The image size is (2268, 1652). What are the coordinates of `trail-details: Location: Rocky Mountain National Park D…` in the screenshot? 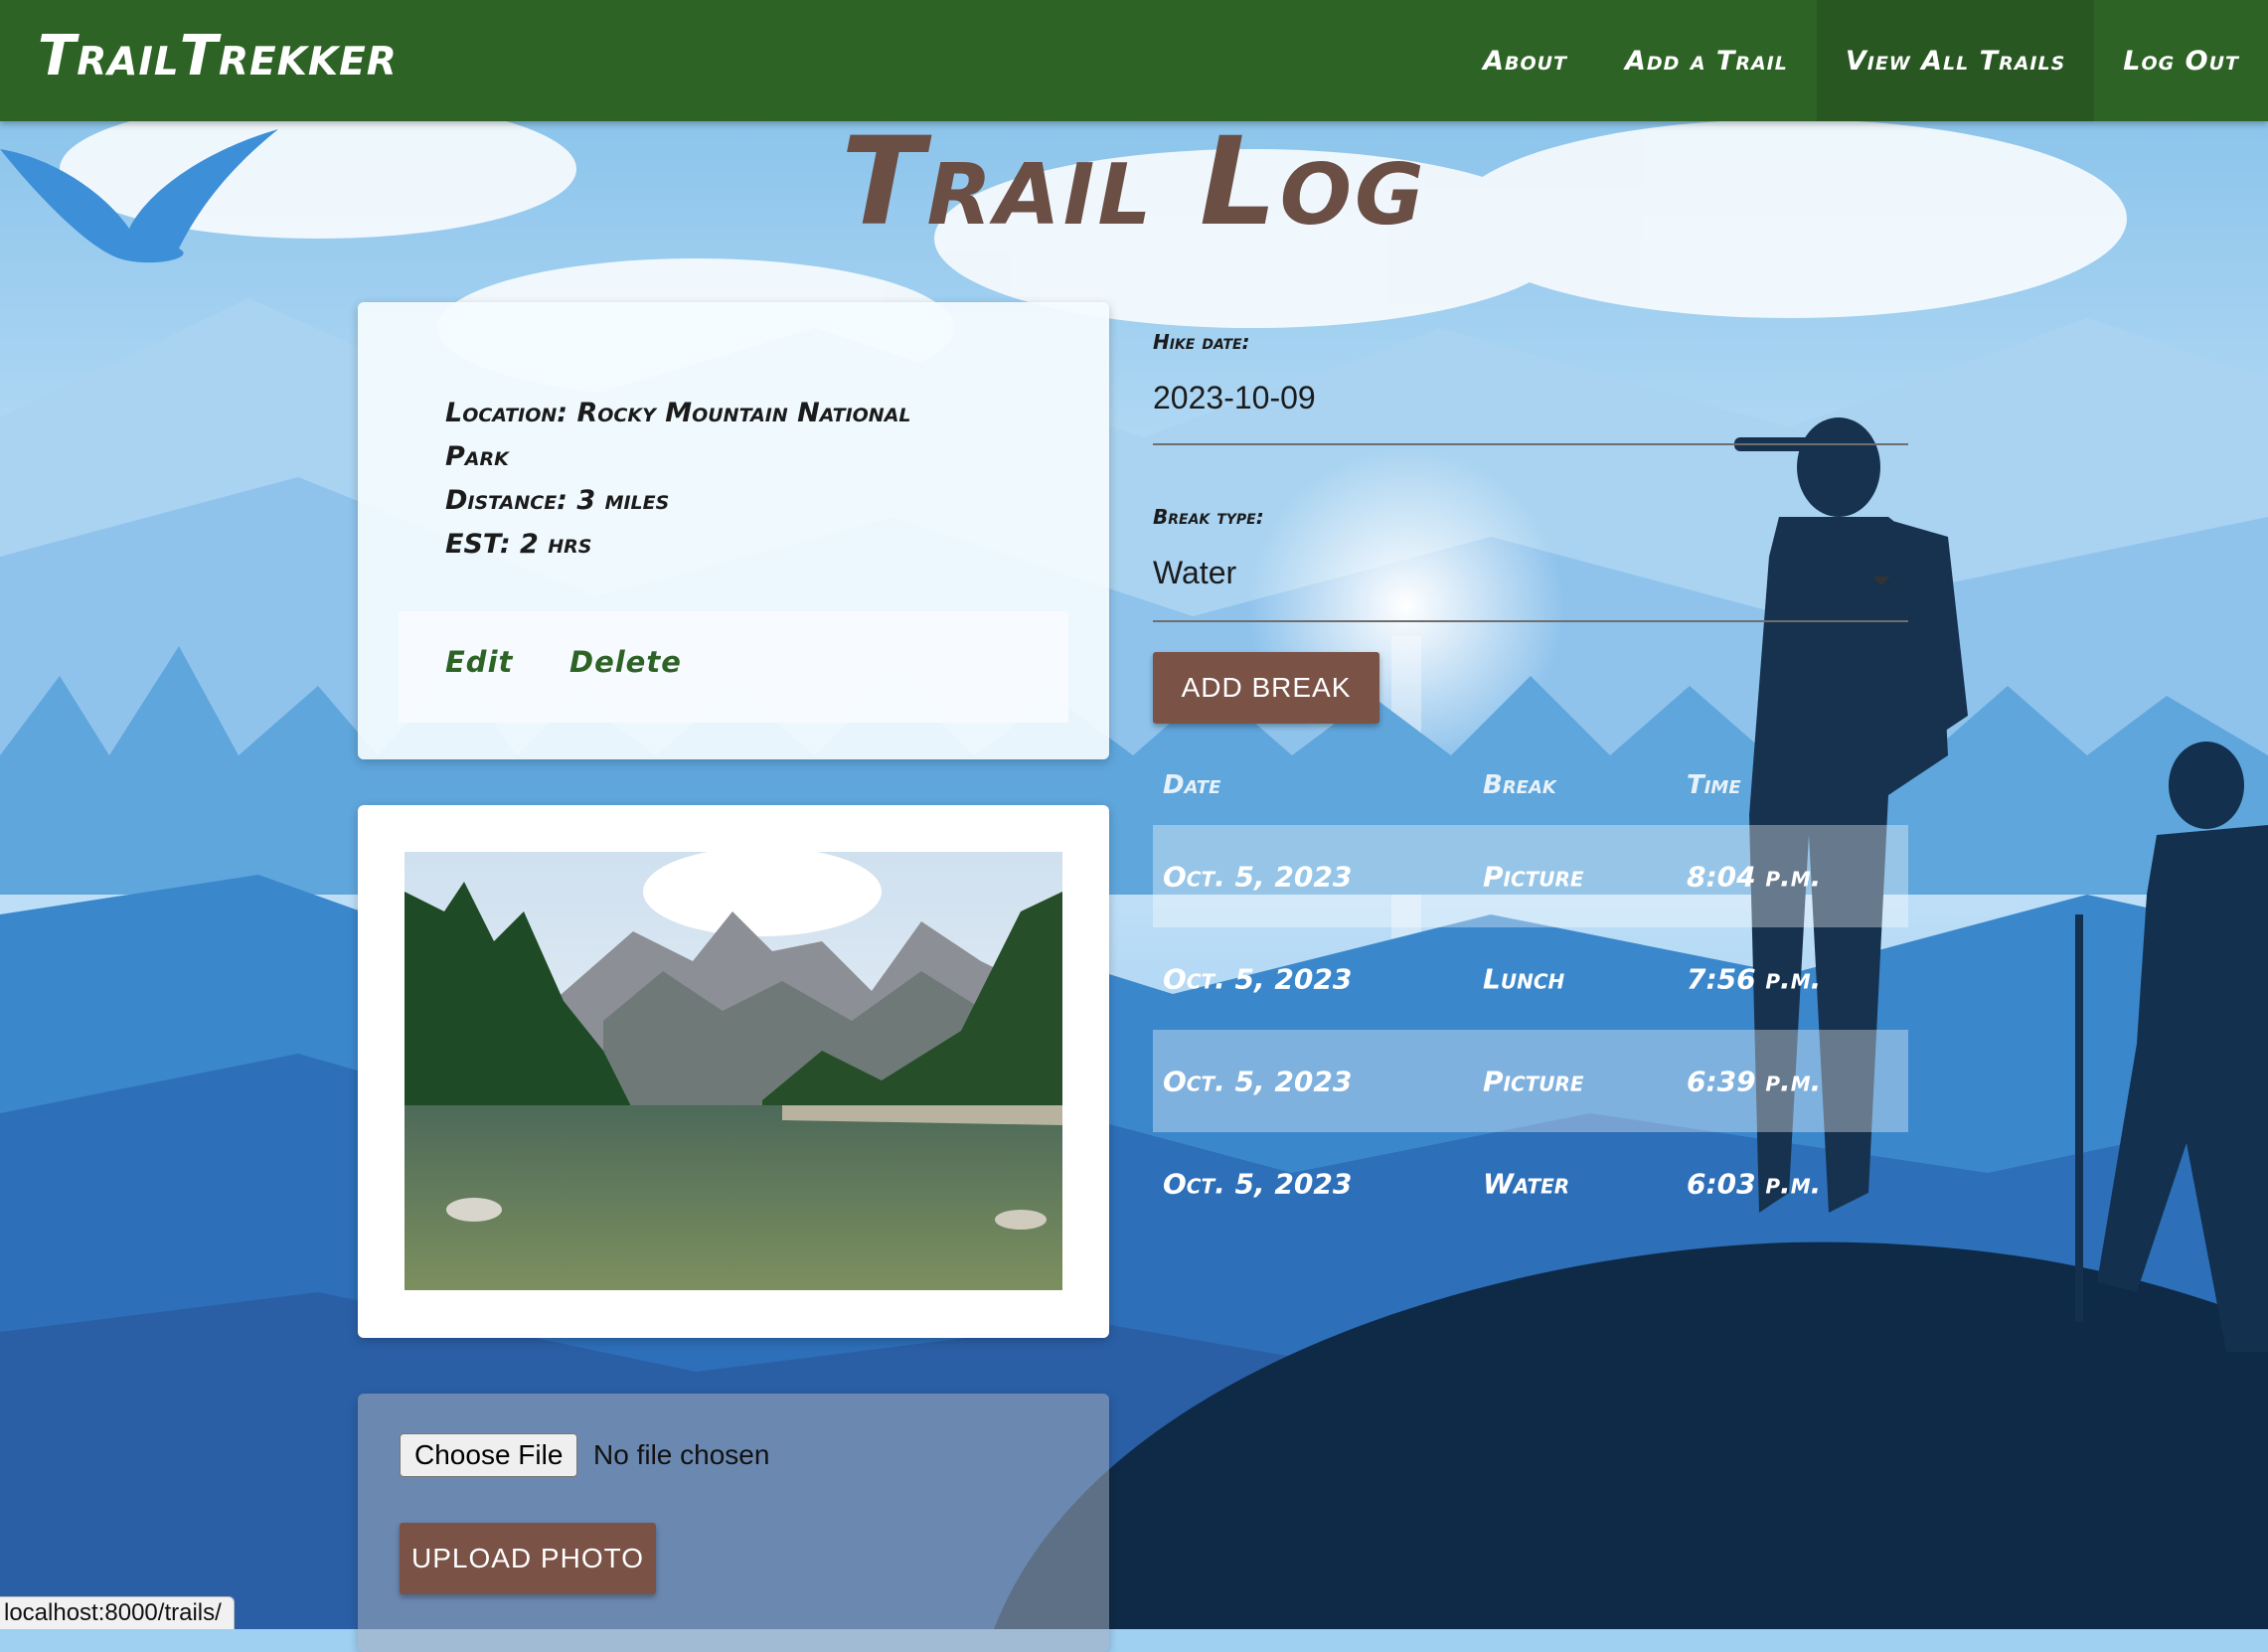 It's located at (723, 479).